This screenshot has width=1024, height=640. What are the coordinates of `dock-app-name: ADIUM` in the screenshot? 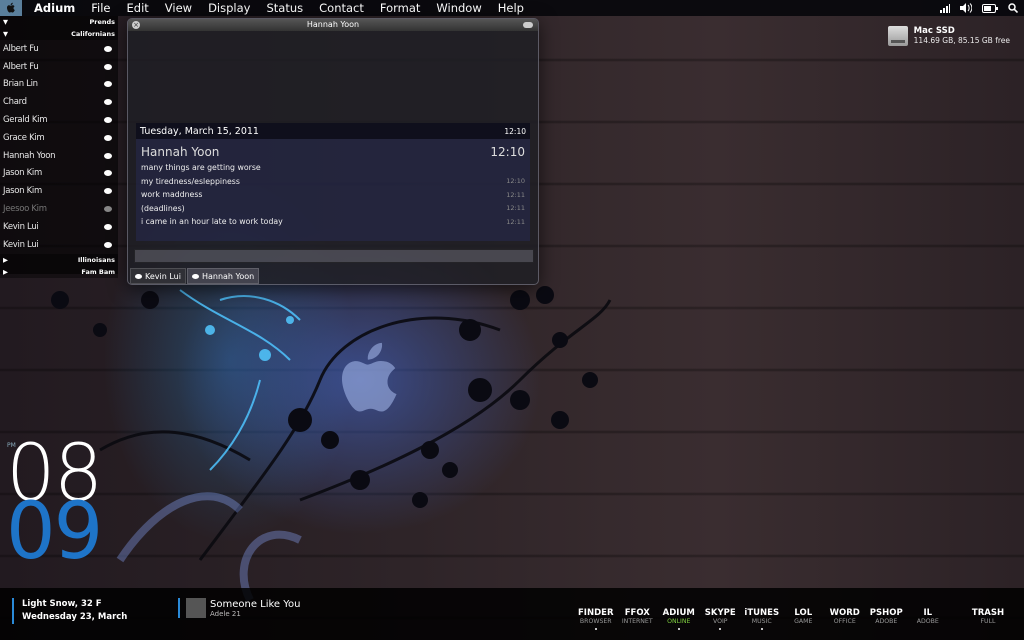 It's located at (678, 613).